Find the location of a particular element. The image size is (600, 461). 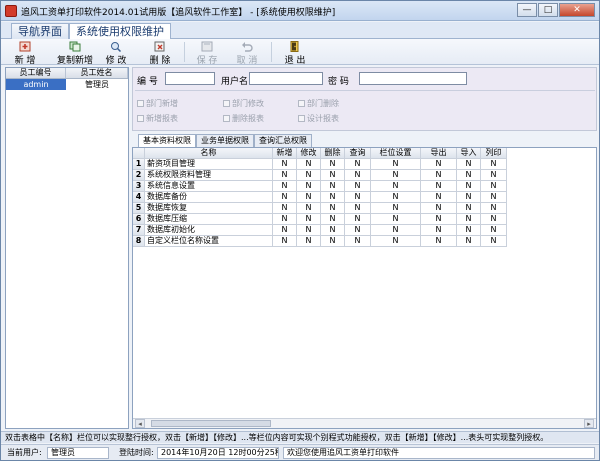

grid-column-header: 列印 is located at coordinates (494, 153).